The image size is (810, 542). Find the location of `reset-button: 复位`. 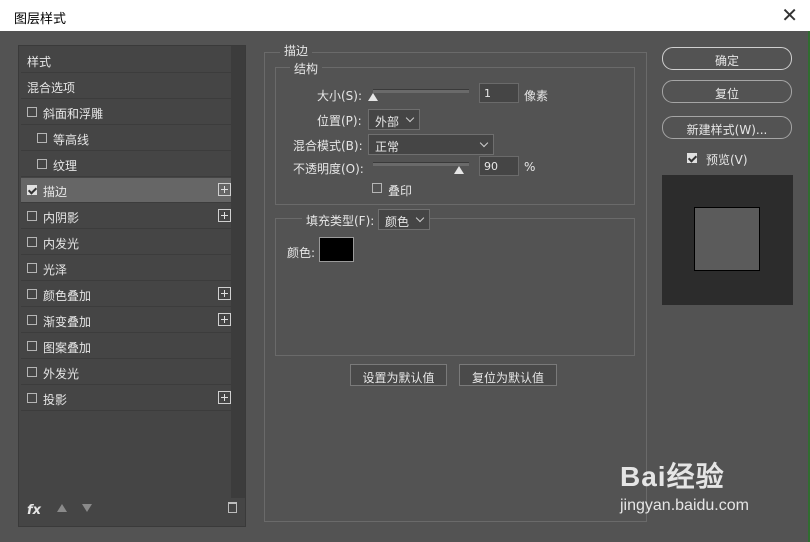

reset-button: 复位 is located at coordinates (727, 91).